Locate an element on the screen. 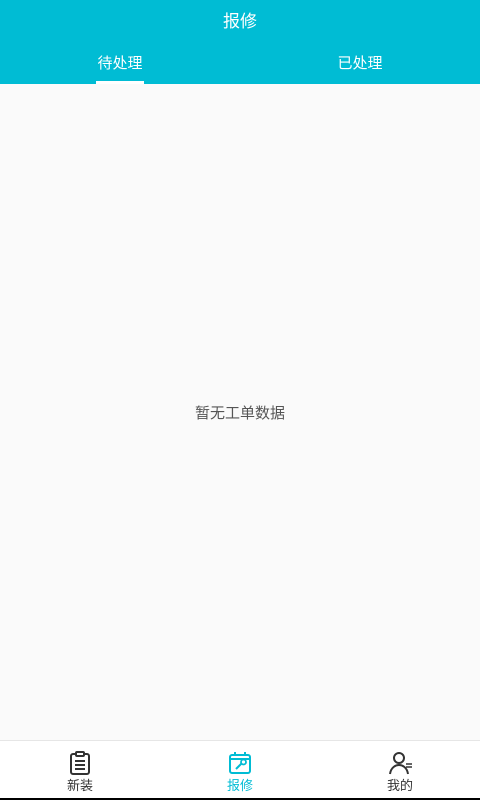  bottom-navigation: 新装 报修 我的 is located at coordinates (240, 769).